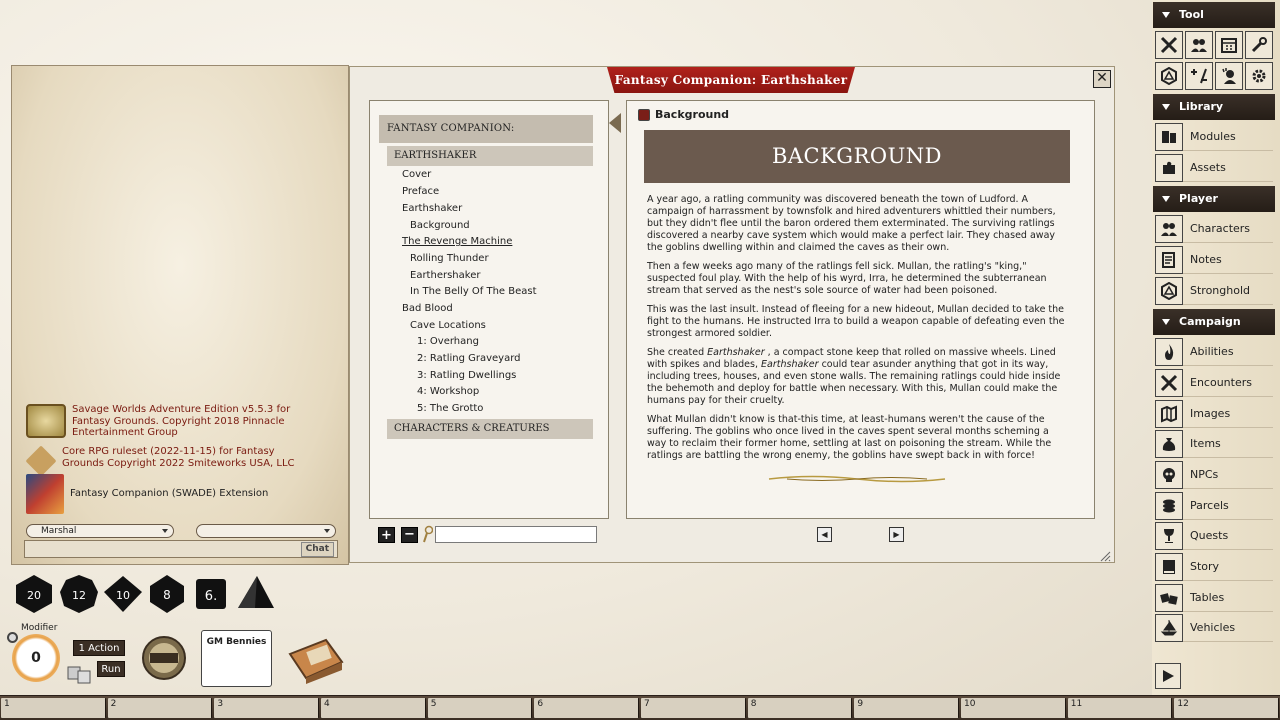 Image resolution: width=1280 pixels, height=720 pixels. What do you see at coordinates (1205, 566) in the screenshot?
I see `sidebar-item-label: Story` at bounding box center [1205, 566].